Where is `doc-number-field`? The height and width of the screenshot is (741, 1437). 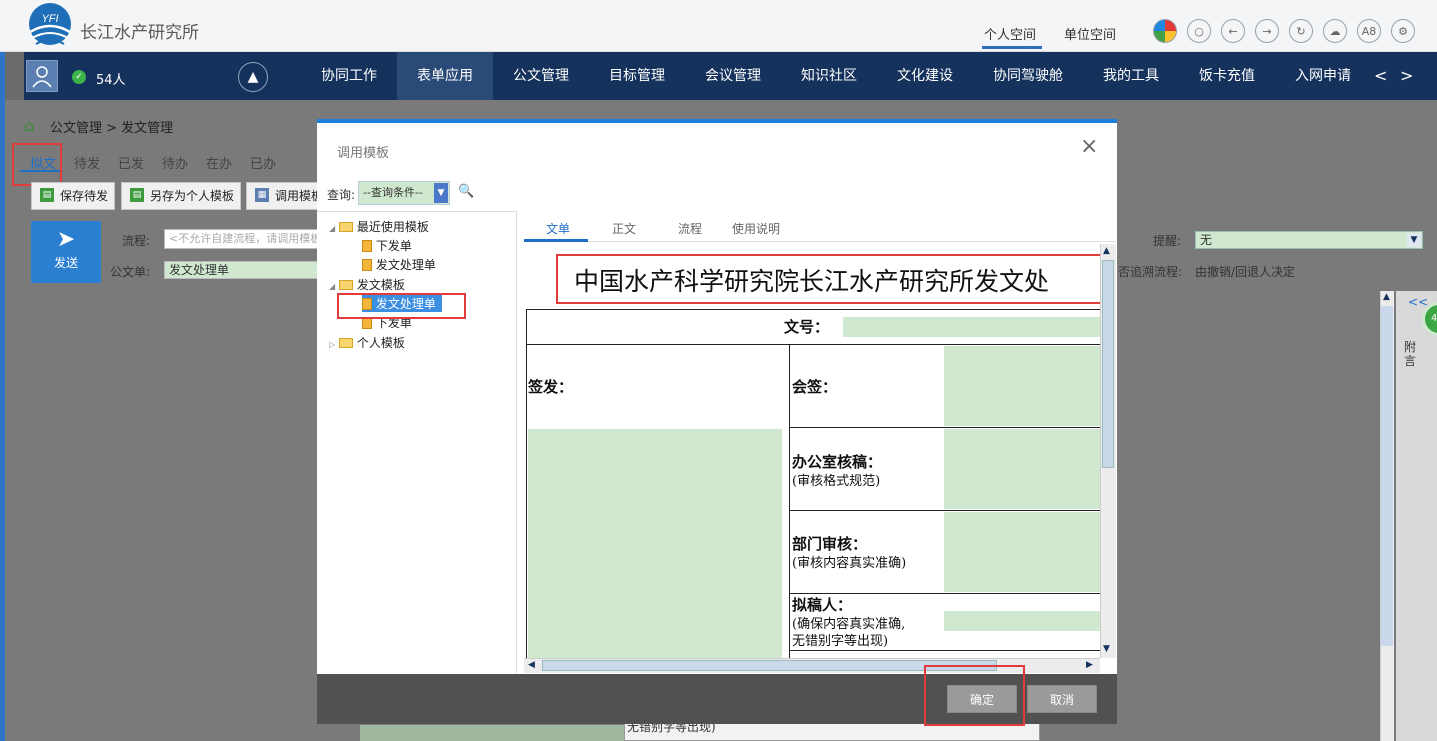 doc-number-field is located at coordinates (971, 327).